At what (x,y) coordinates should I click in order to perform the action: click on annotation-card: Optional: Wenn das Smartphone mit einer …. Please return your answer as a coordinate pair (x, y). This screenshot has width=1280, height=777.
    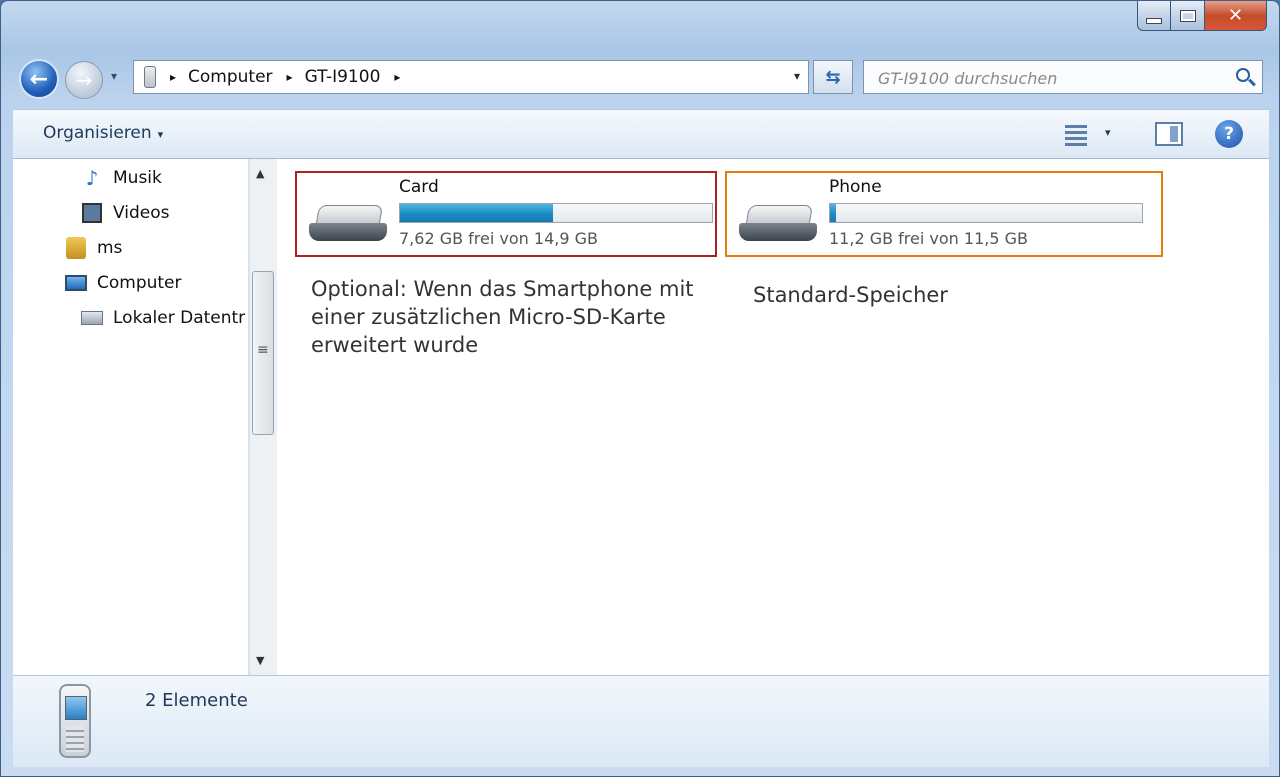
    Looking at the image, I should click on (502, 317).